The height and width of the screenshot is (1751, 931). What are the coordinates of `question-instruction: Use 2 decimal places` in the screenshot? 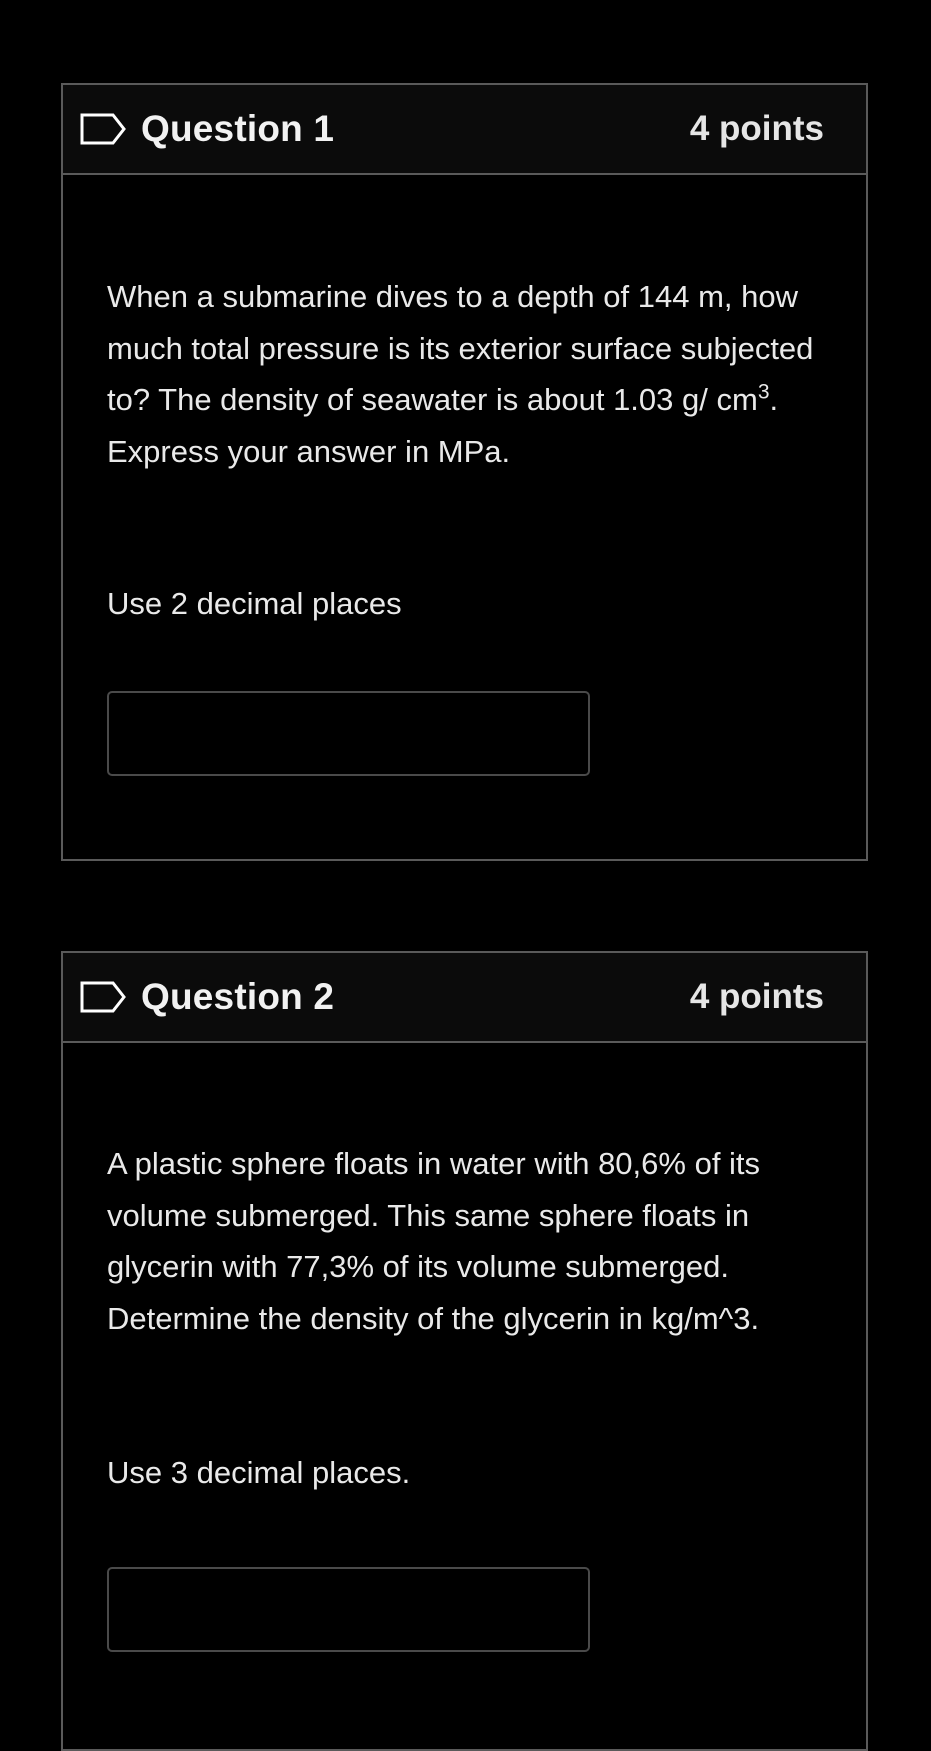 It's located at (254, 603).